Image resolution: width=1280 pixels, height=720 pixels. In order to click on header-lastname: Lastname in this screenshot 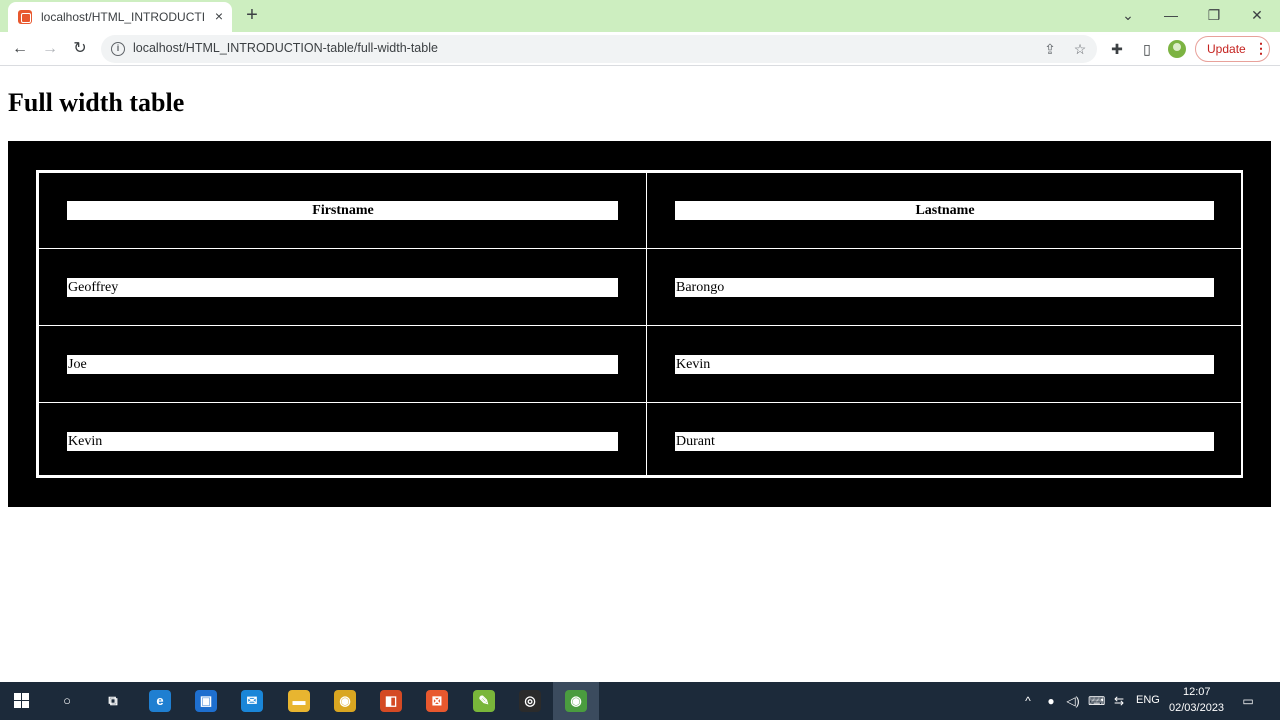, I will do `click(944, 210)`.